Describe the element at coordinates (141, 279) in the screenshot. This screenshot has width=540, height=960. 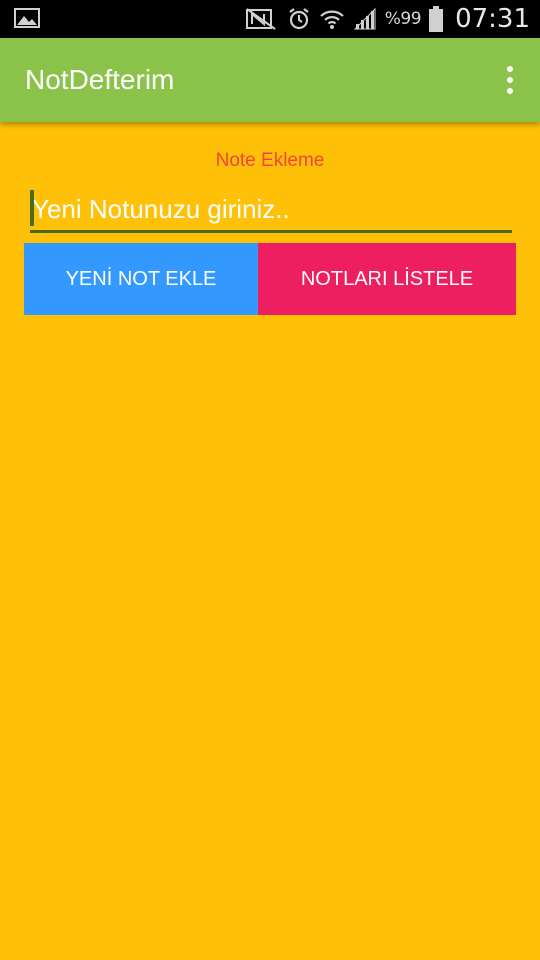
I see `add-note-button: YENİ NOT EKLE` at that location.